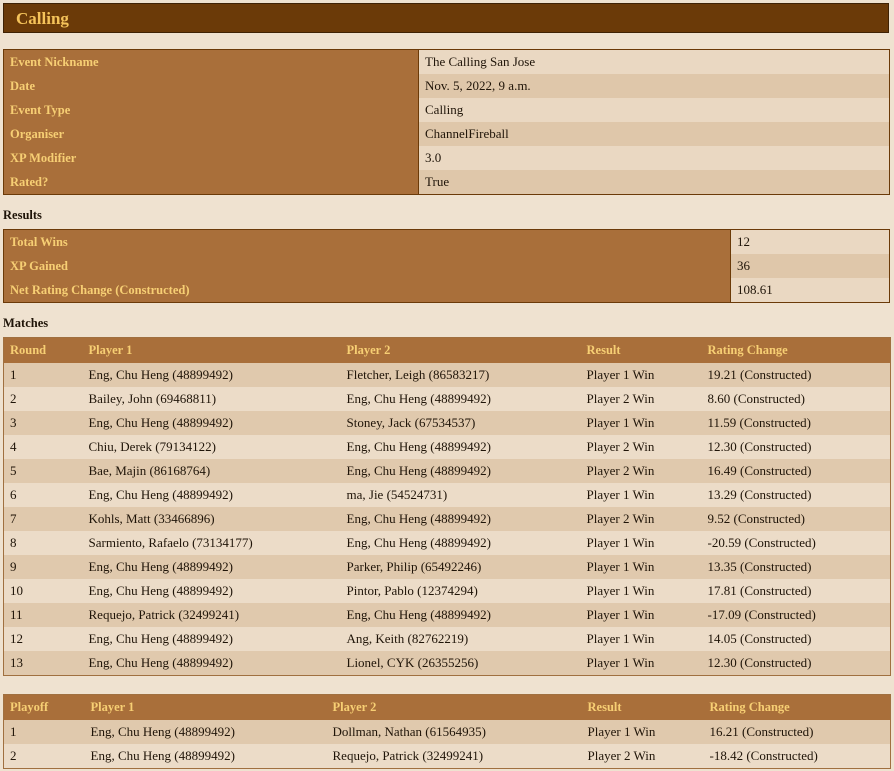 This screenshot has height=771, width=894. What do you see at coordinates (460, 567) in the screenshot?
I see `cell-player-2: Parker, Philip (65492246)` at bounding box center [460, 567].